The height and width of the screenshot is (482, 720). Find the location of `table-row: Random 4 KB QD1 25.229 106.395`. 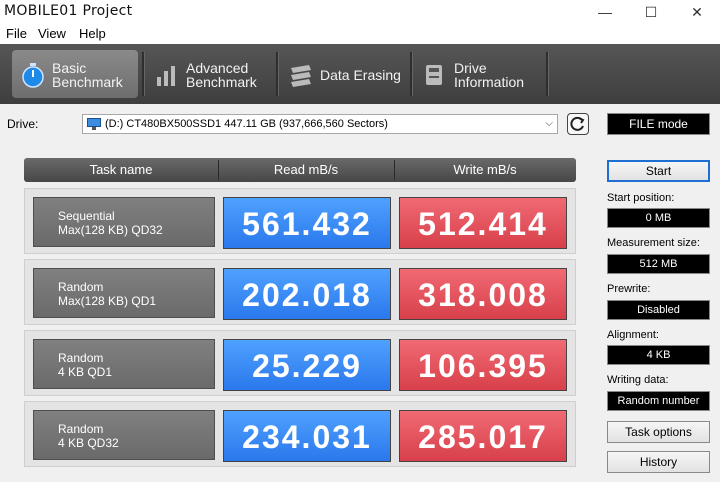

table-row: Random 4 KB QD1 25.229 106.395 is located at coordinates (300, 363).